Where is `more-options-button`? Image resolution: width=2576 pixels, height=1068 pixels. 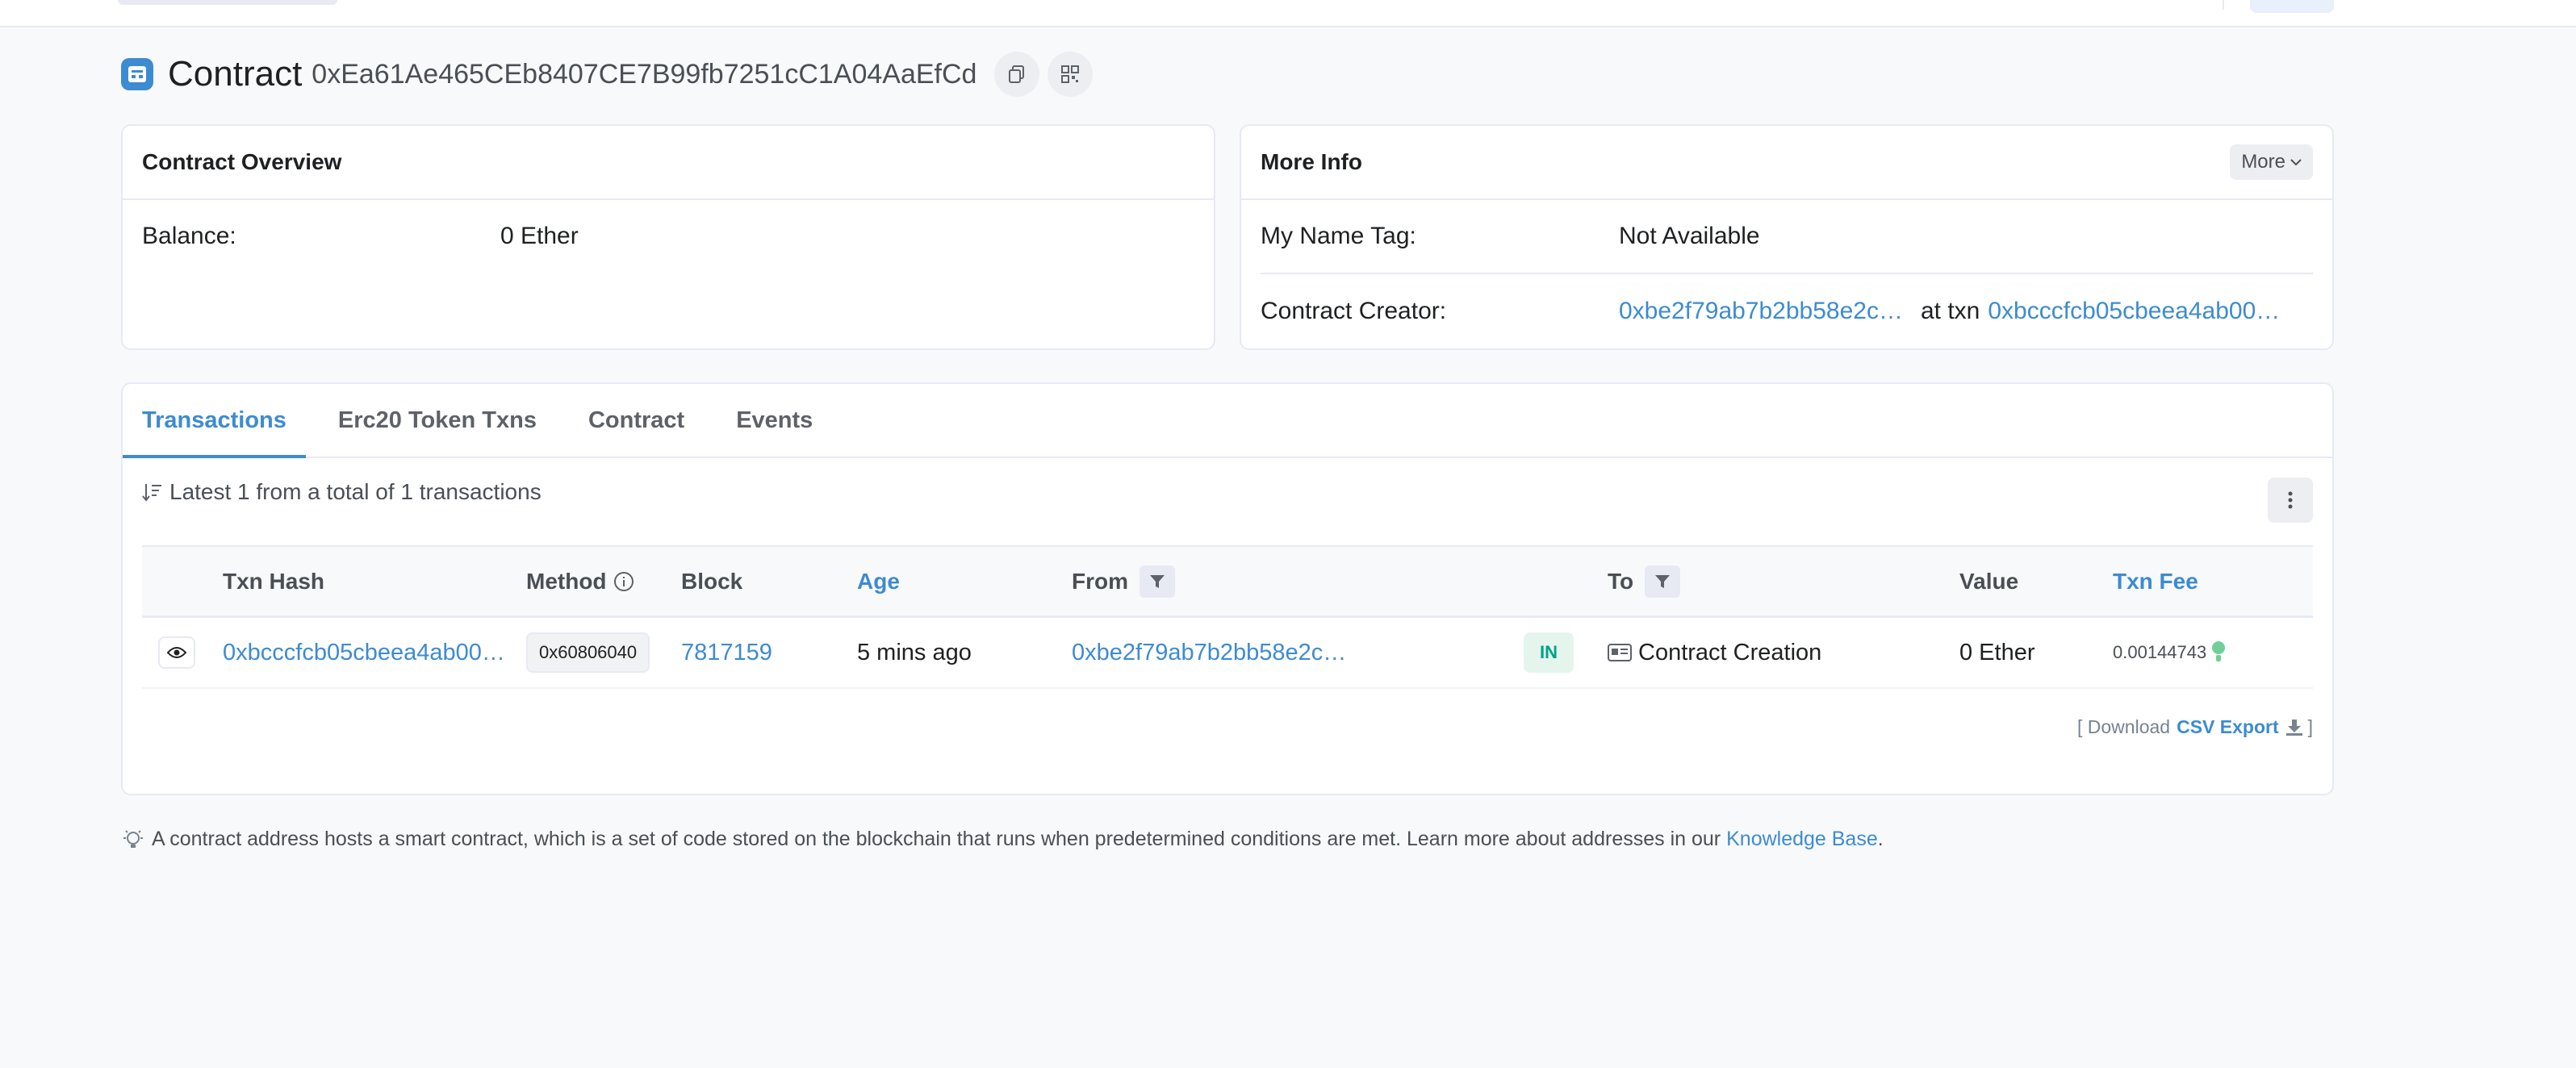
more-options-button is located at coordinates (2290, 500).